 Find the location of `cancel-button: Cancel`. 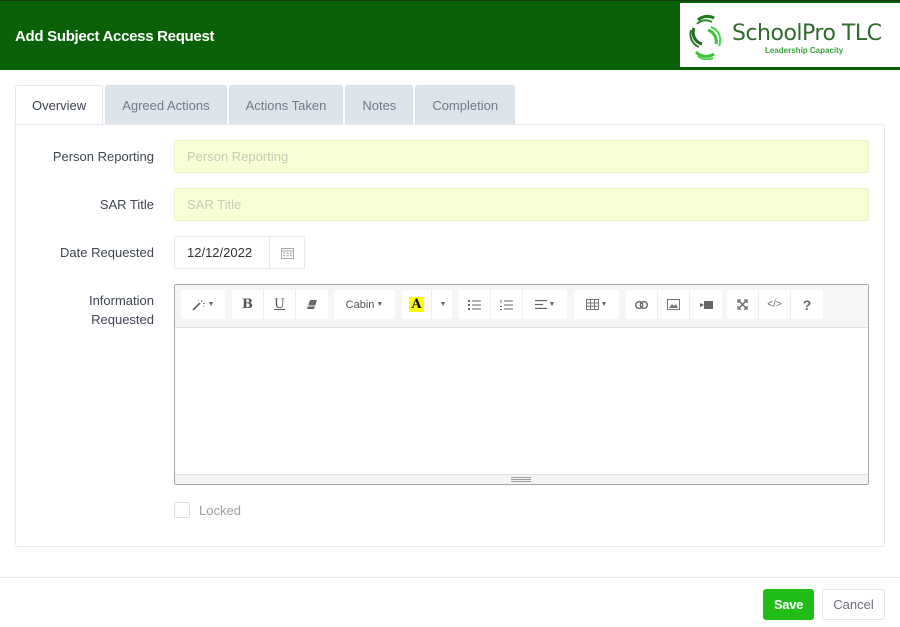

cancel-button: Cancel is located at coordinates (853, 604).